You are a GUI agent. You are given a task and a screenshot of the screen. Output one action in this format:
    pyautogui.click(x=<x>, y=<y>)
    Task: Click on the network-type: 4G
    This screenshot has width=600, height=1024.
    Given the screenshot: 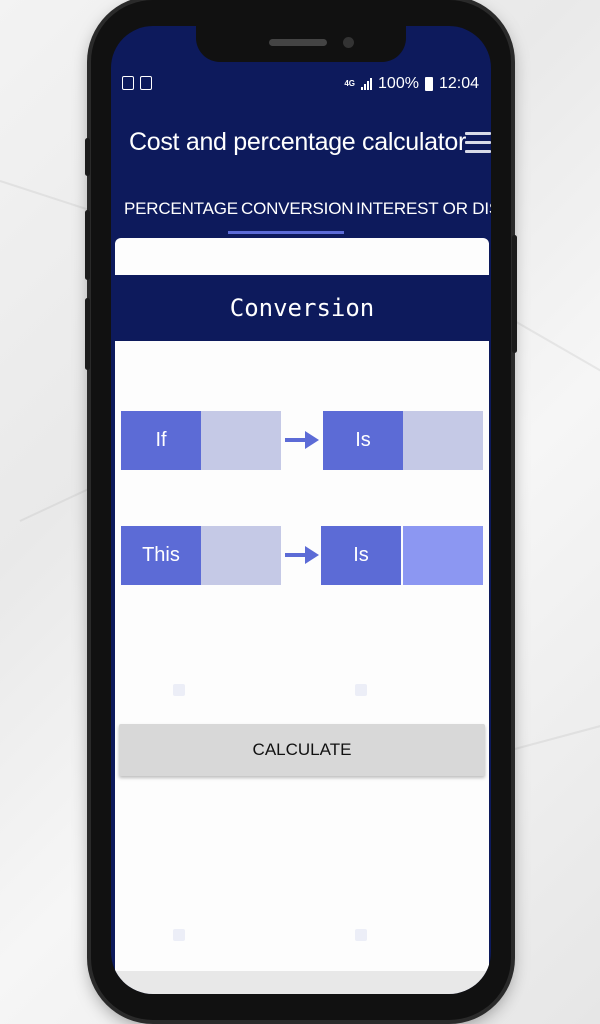 What is the action you would take?
    pyautogui.click(x=350, y=83)
    